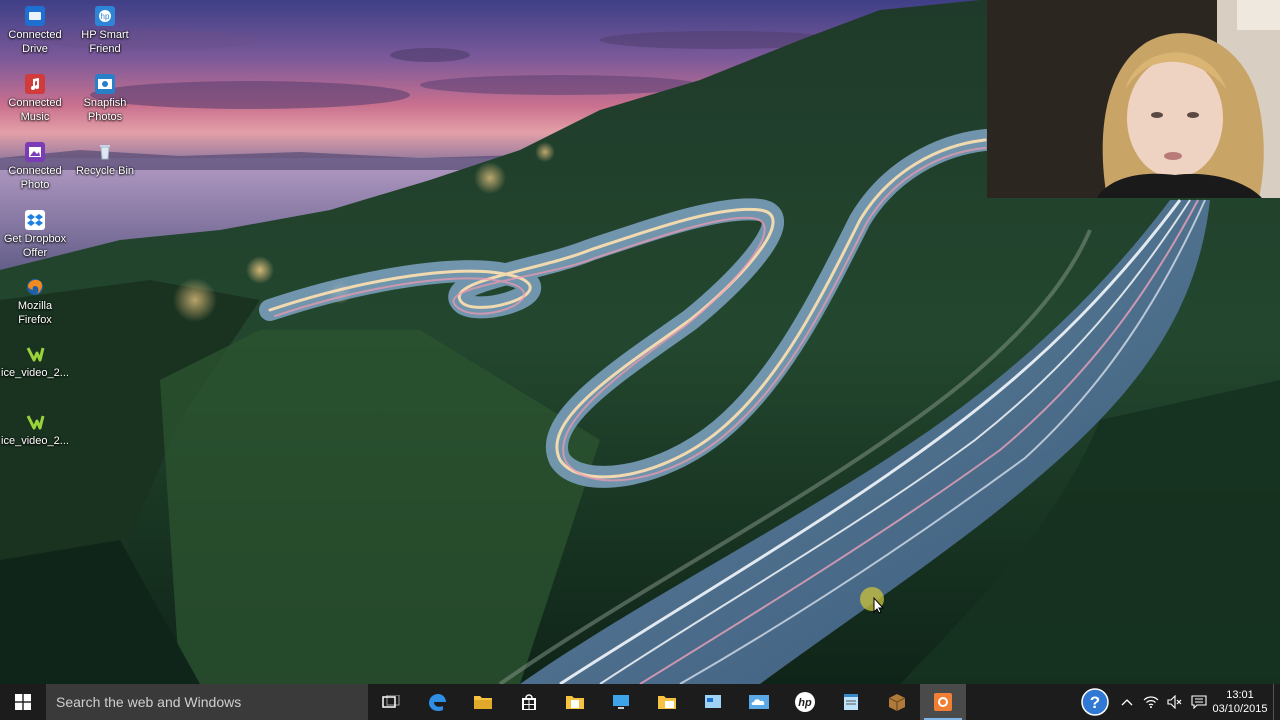 This screenshot has width=1280, height=720. I want to click on connected-photo-icon, so click(35, 152).